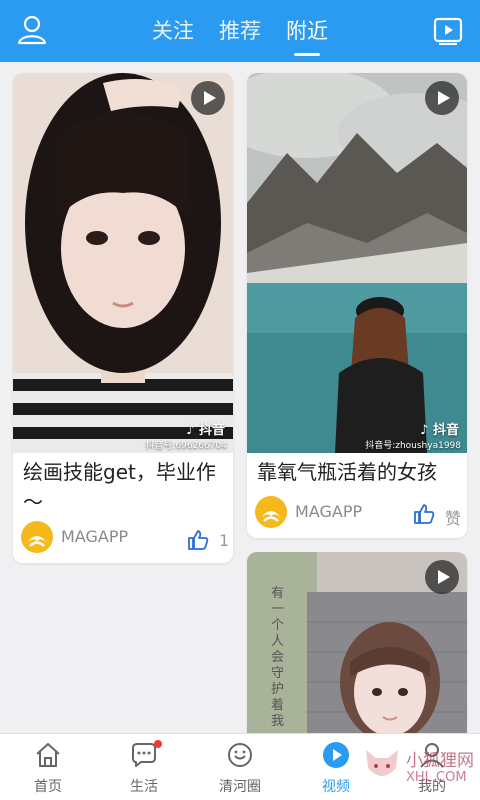  I want to click on douyin-watermark-id: 抖音号:696266704, so click(186, 446).